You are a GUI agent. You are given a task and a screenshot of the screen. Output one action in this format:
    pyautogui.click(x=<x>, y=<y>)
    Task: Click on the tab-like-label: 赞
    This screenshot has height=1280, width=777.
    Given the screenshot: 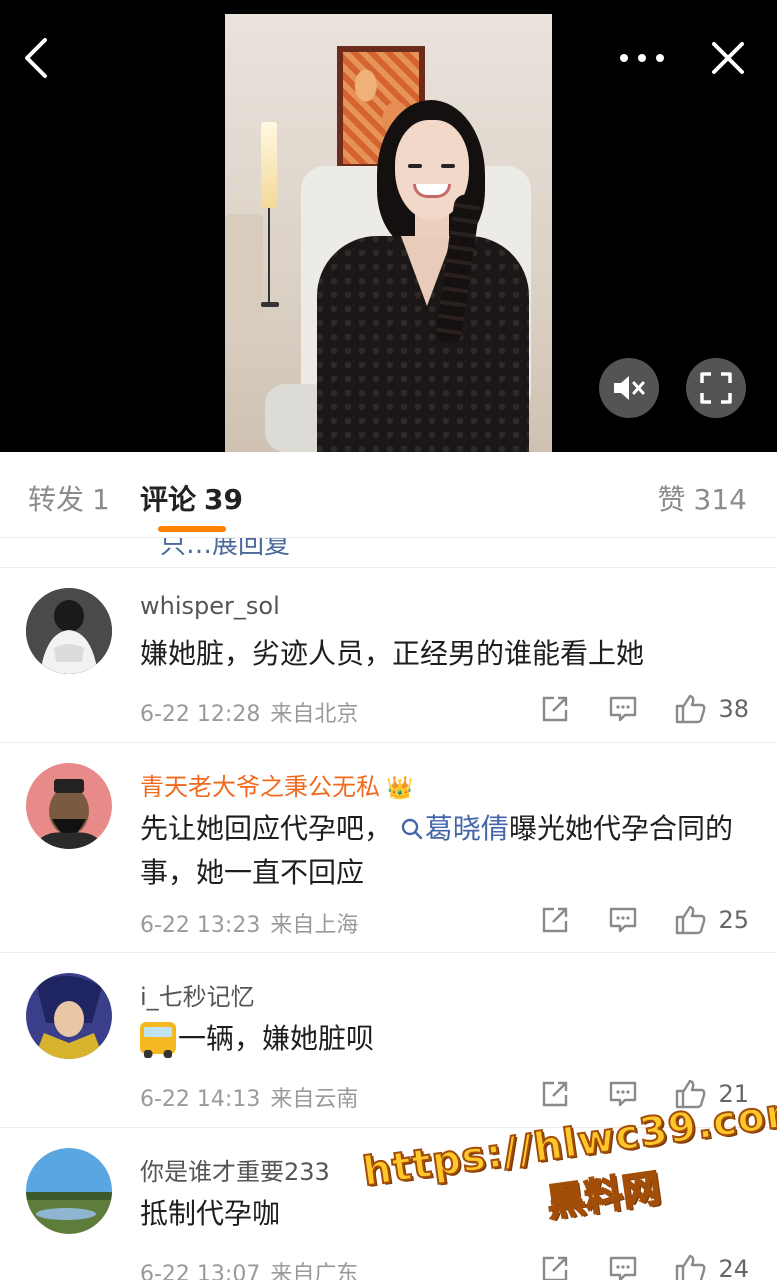 What is the action you would take?
    pyautogui.click(x=671, y=499)
    